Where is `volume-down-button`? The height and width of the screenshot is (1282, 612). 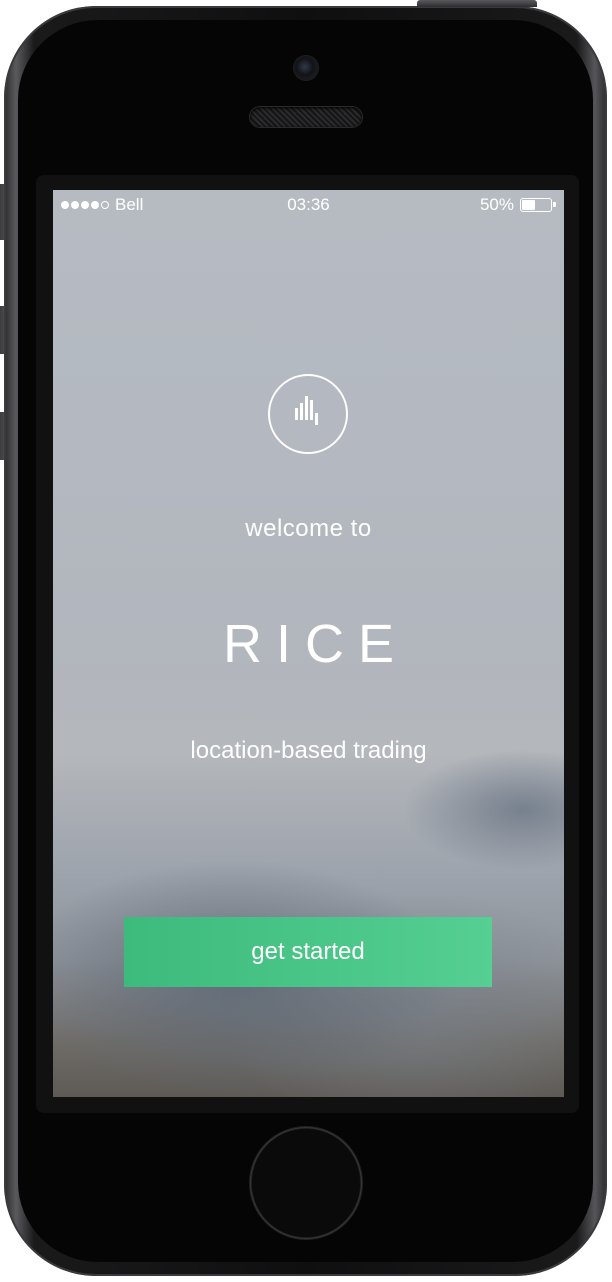 volume-down-button is located at coordinates (2, 436).